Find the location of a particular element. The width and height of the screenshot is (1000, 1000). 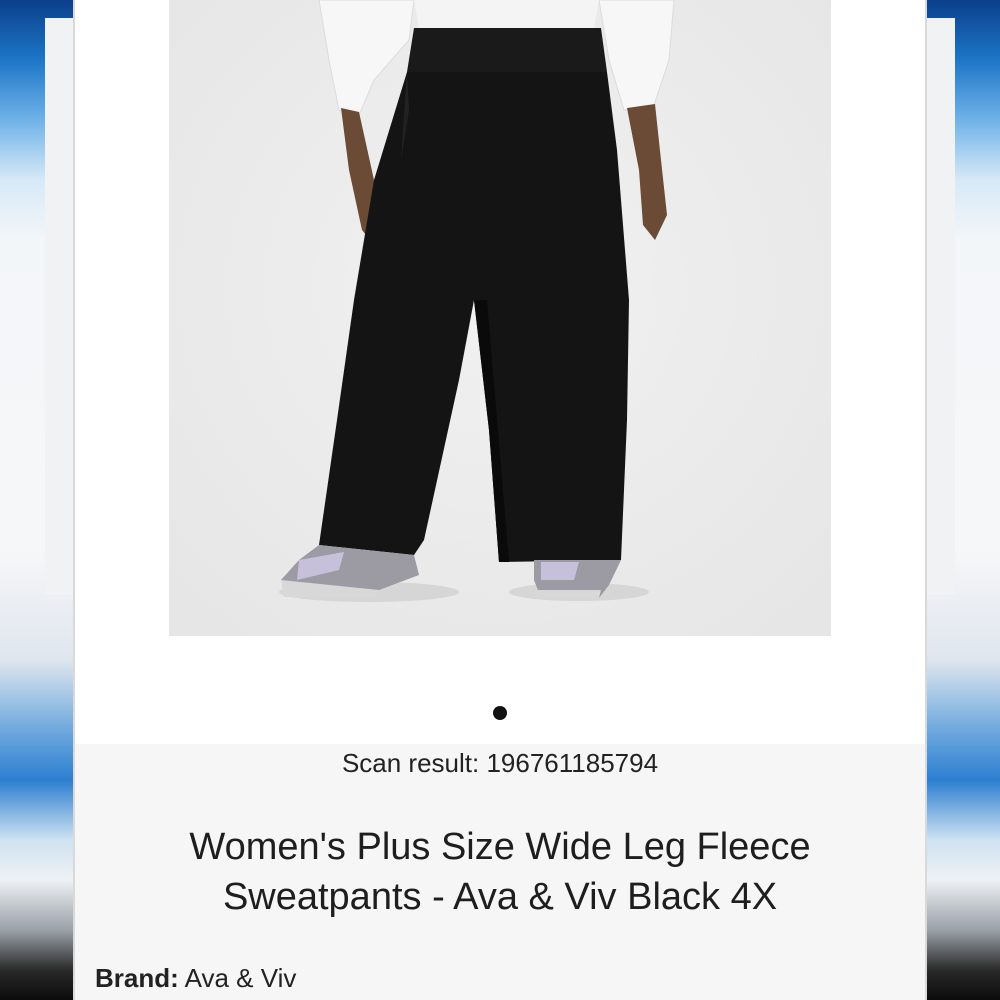

scan-result: Scan result: 196761185794 is located at coordinates (500, 763).